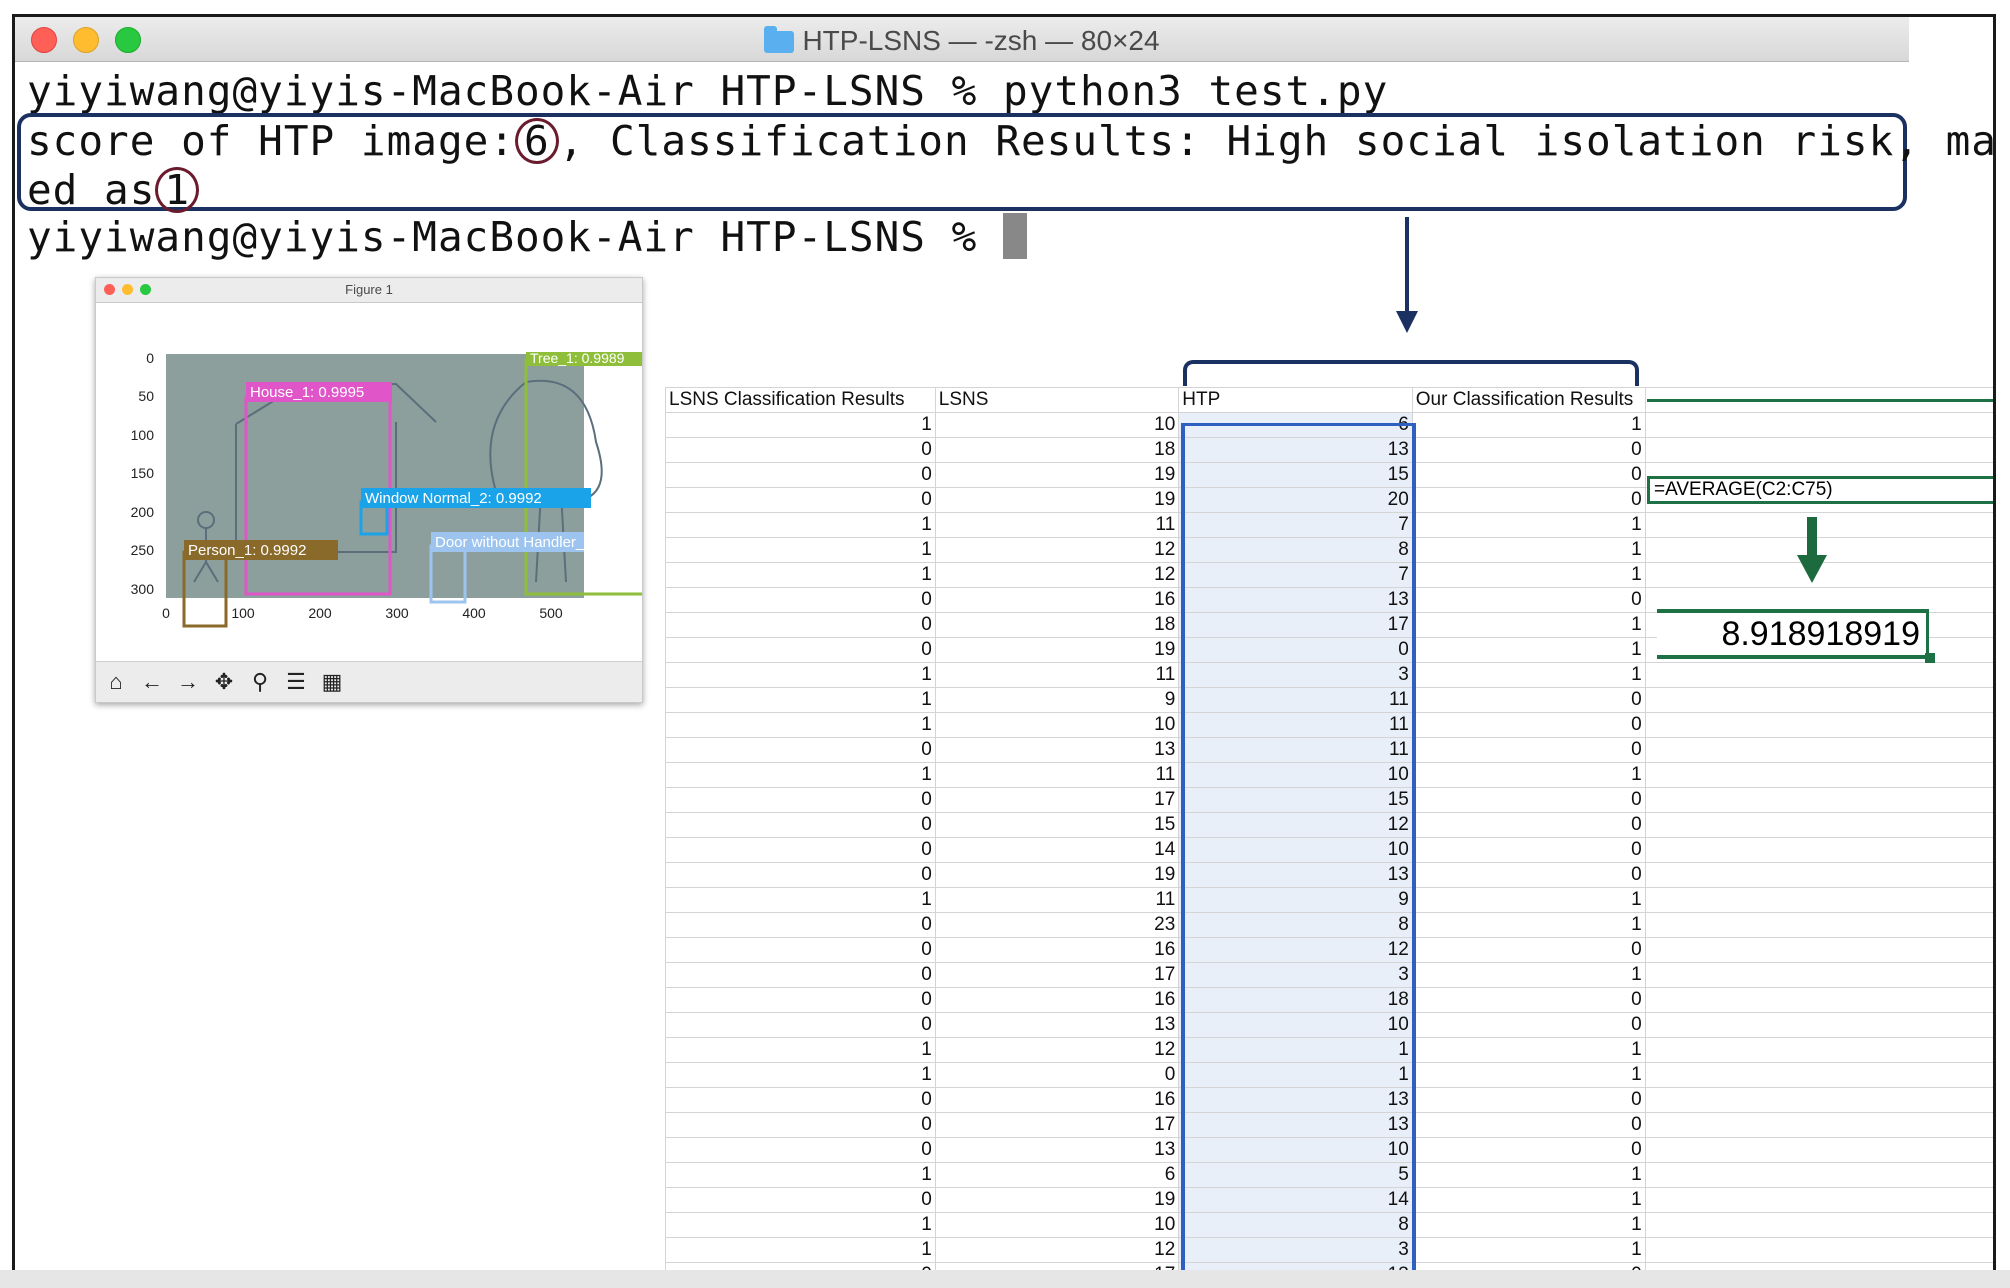 Image resolution: width=2010 pixels, height=1288 pixels. I want to click on column-header: Our Classification Results, so click(1528, 400).